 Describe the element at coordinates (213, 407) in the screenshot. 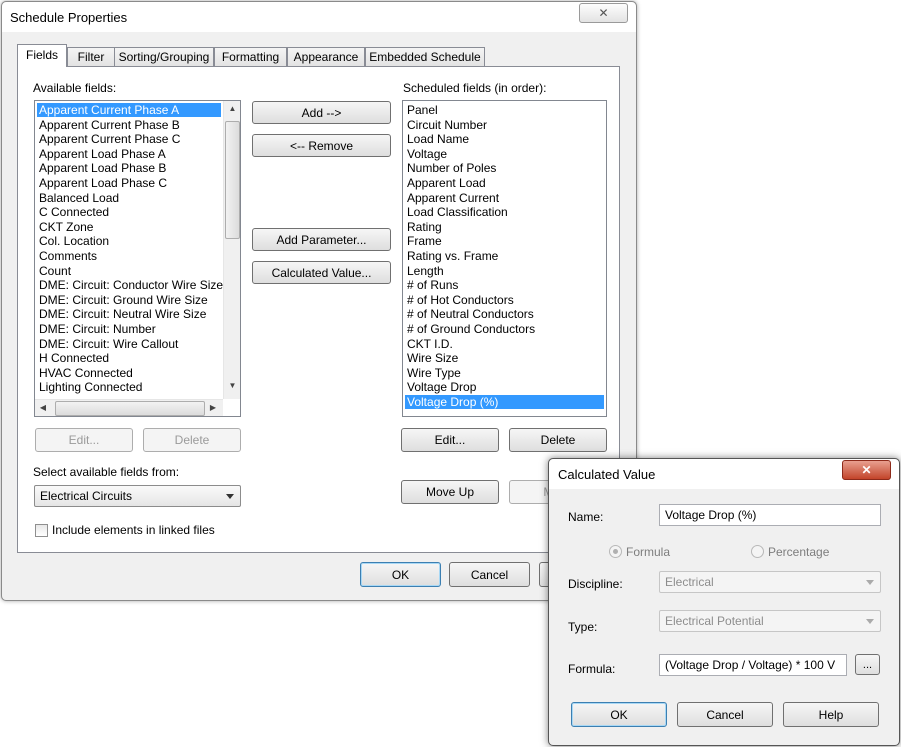

I see `scroll-right-arrow-icon: ▶` at that location.